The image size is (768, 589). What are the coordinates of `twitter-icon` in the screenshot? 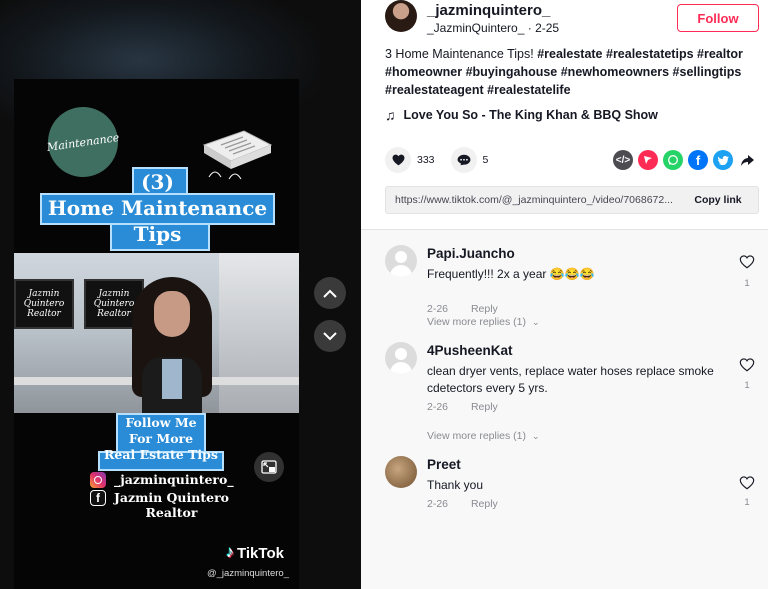 It's located at (723, 160).